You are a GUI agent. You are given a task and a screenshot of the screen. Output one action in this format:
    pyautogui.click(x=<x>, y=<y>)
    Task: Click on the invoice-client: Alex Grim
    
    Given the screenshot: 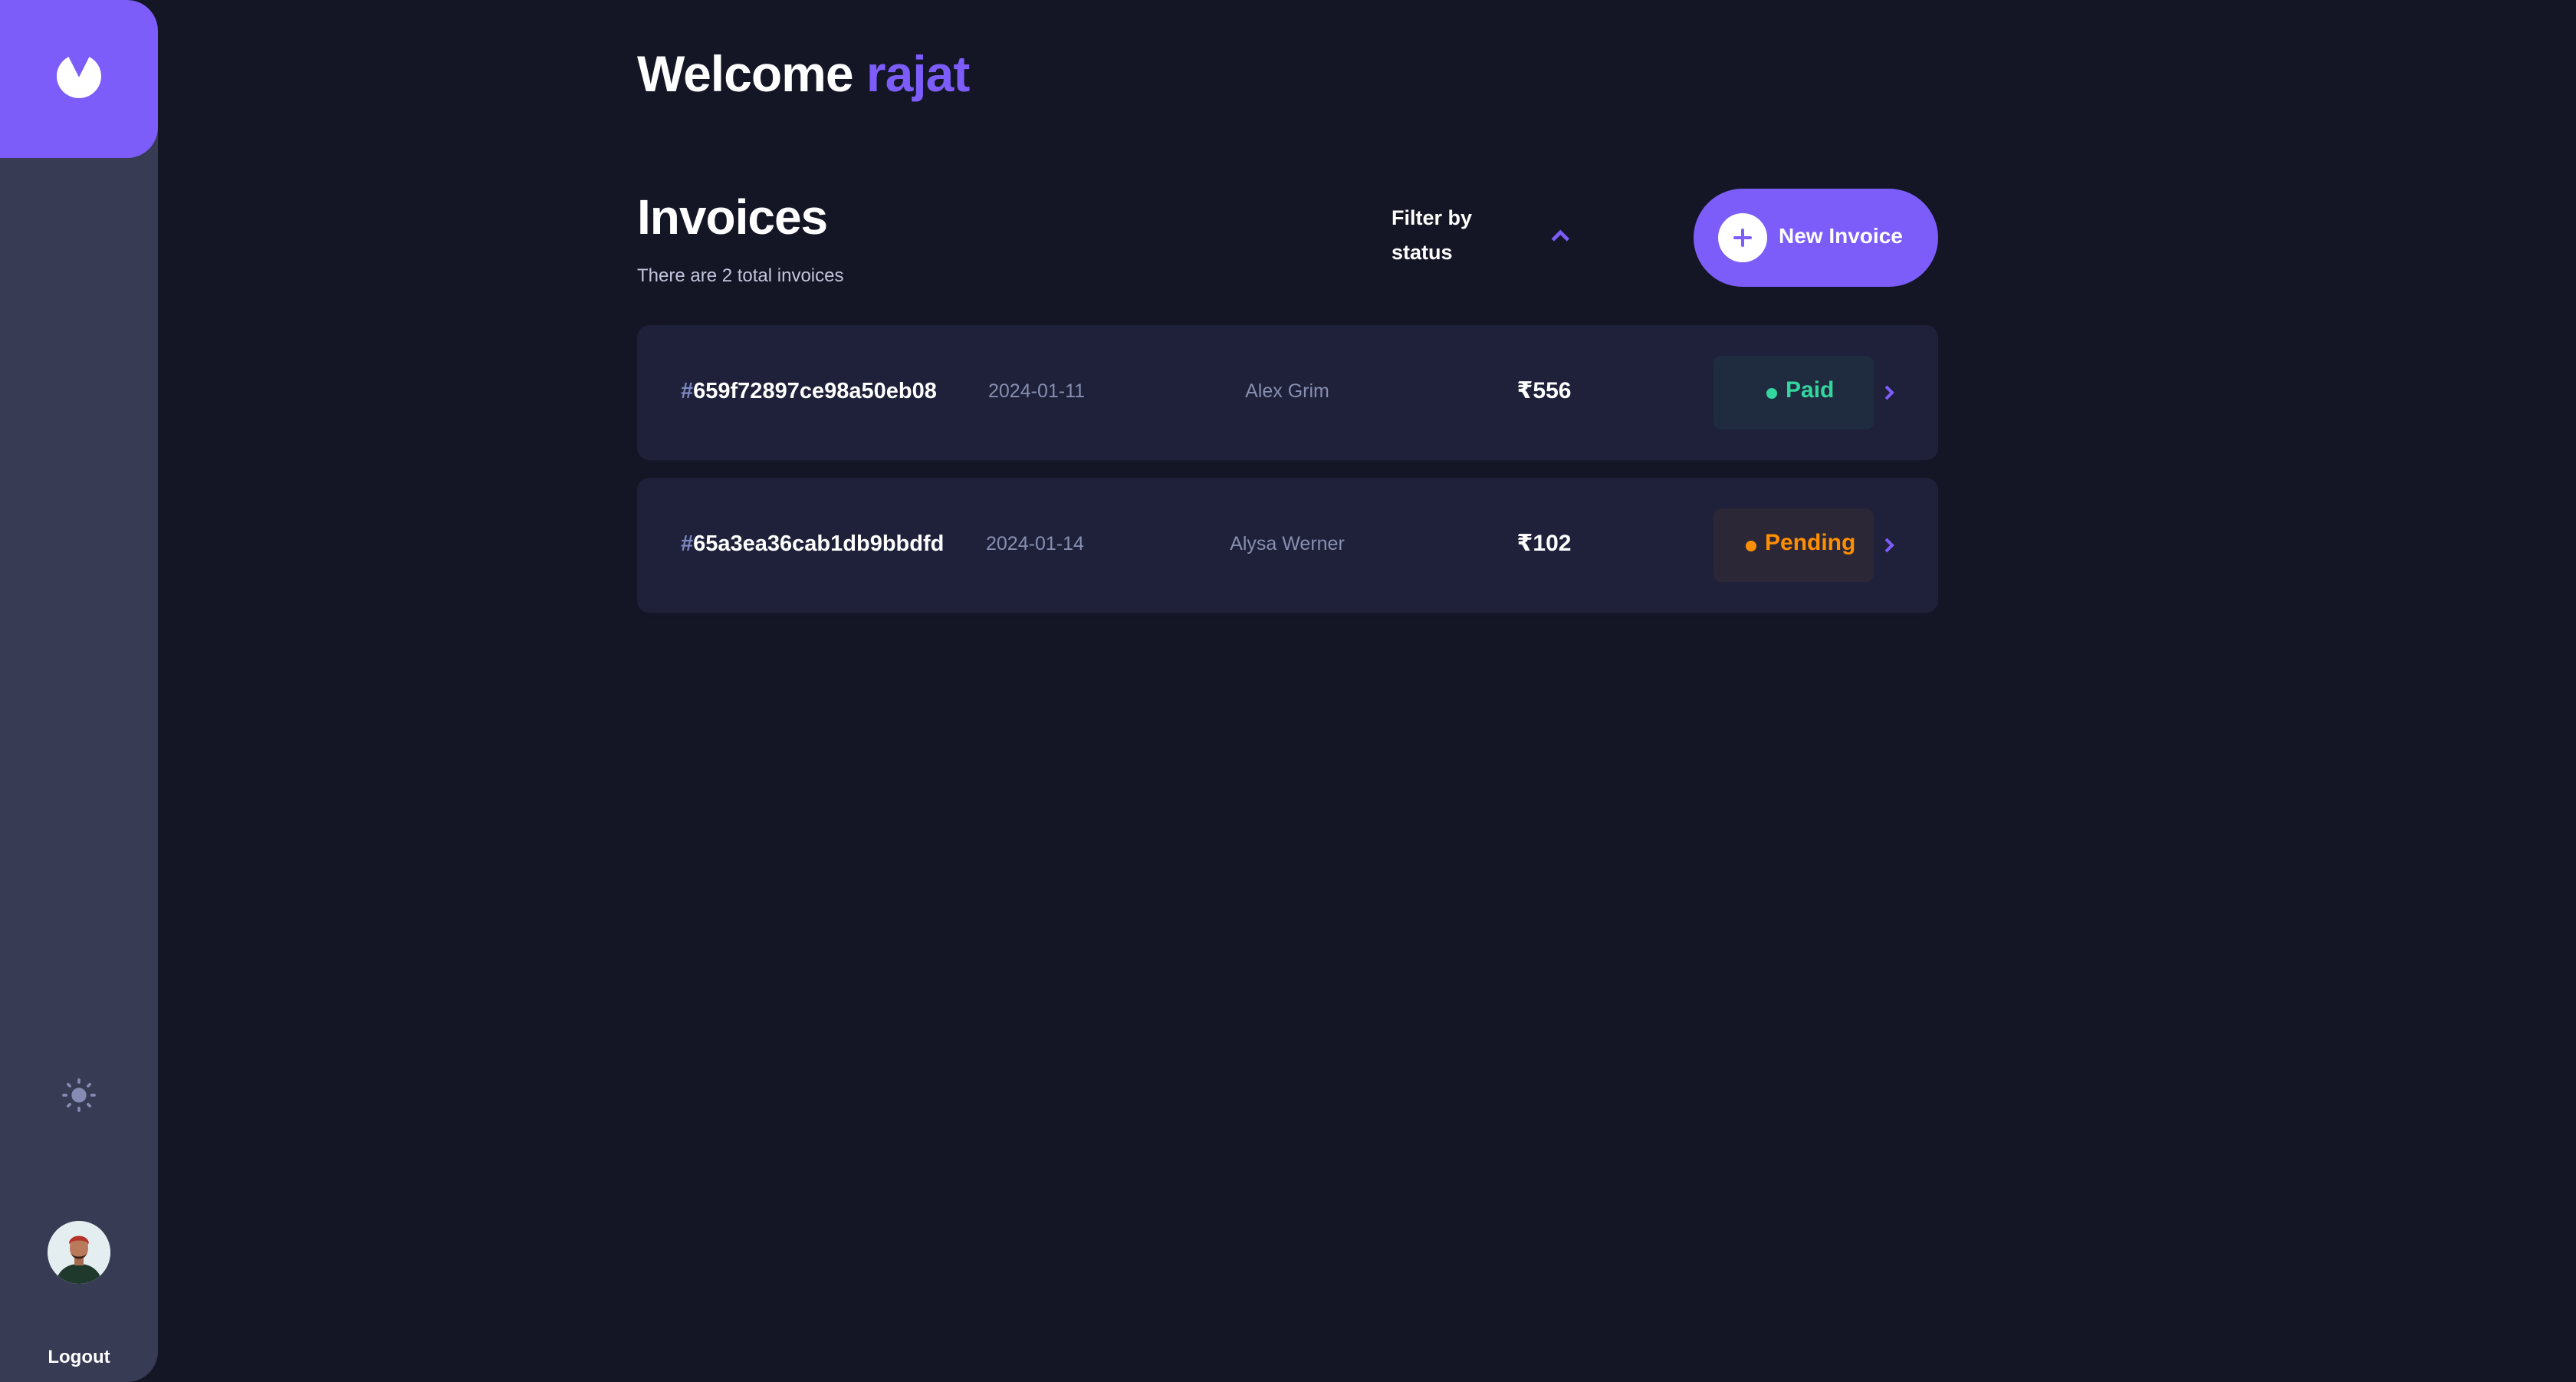 What is the action you would take?
    pyautogui.click(x=1287, y=391)
    